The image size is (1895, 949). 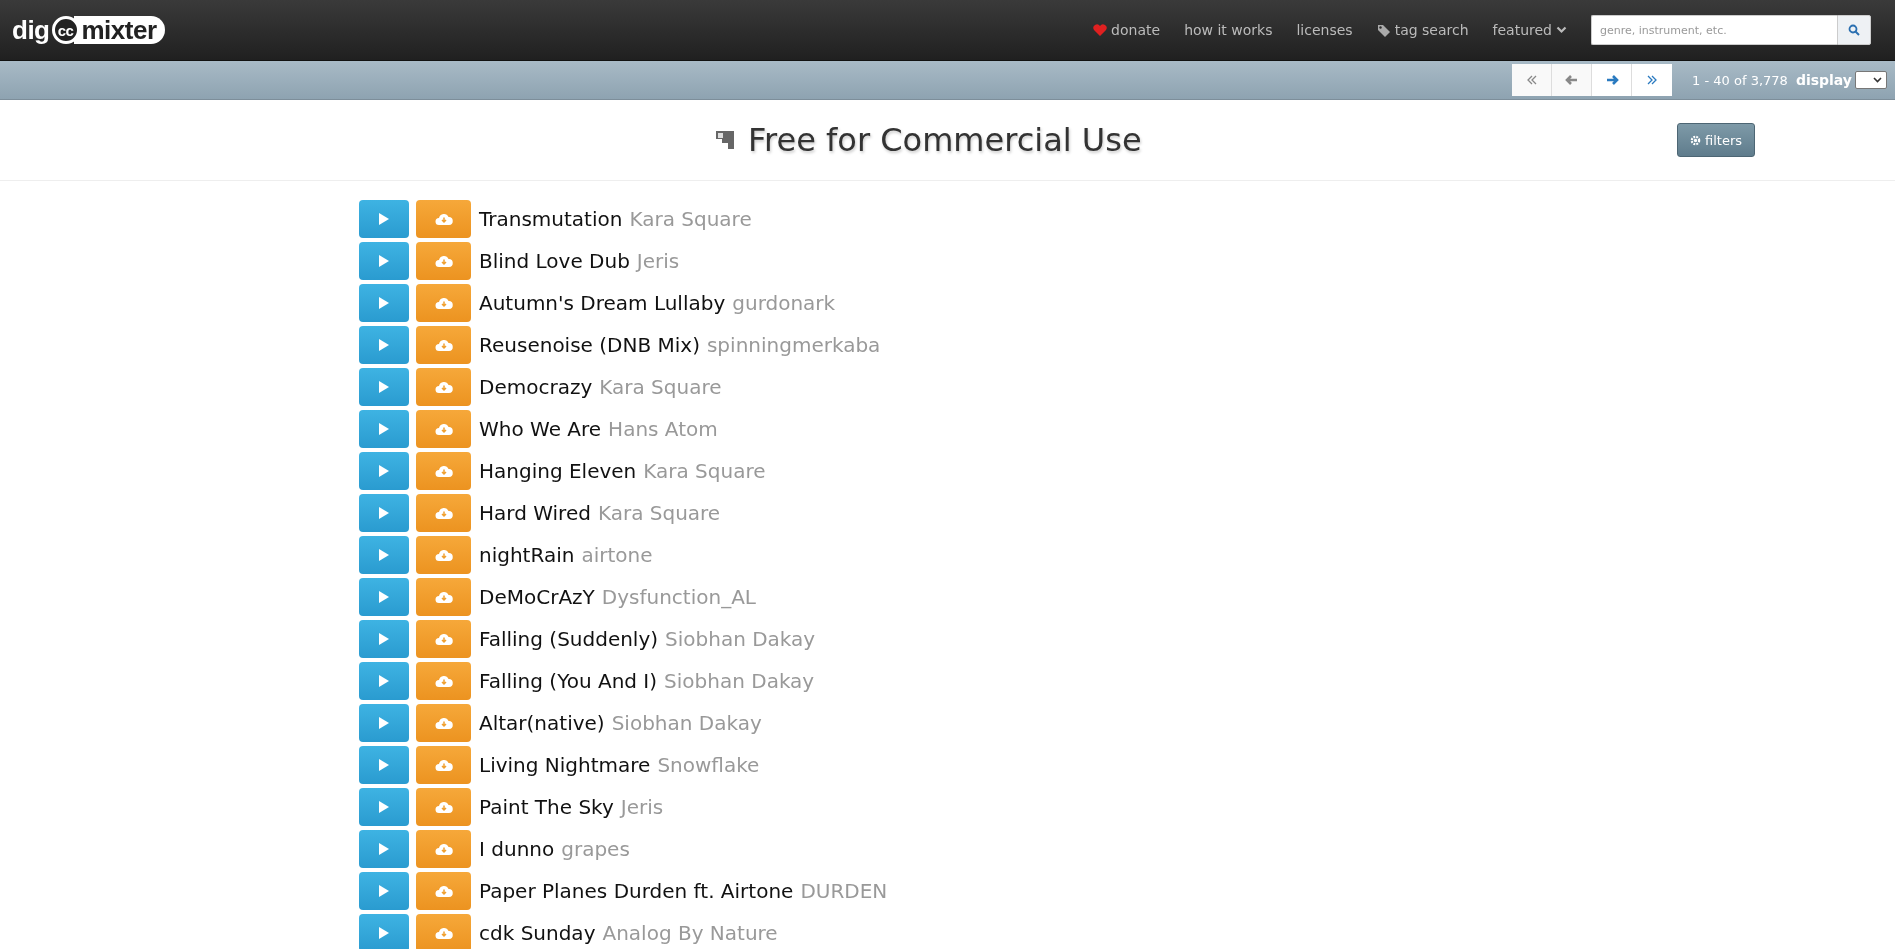 What do you see at coordinates (517, 849) in the screenshot?
I see `track-title: I dunno` at bounding box center [517, 849].